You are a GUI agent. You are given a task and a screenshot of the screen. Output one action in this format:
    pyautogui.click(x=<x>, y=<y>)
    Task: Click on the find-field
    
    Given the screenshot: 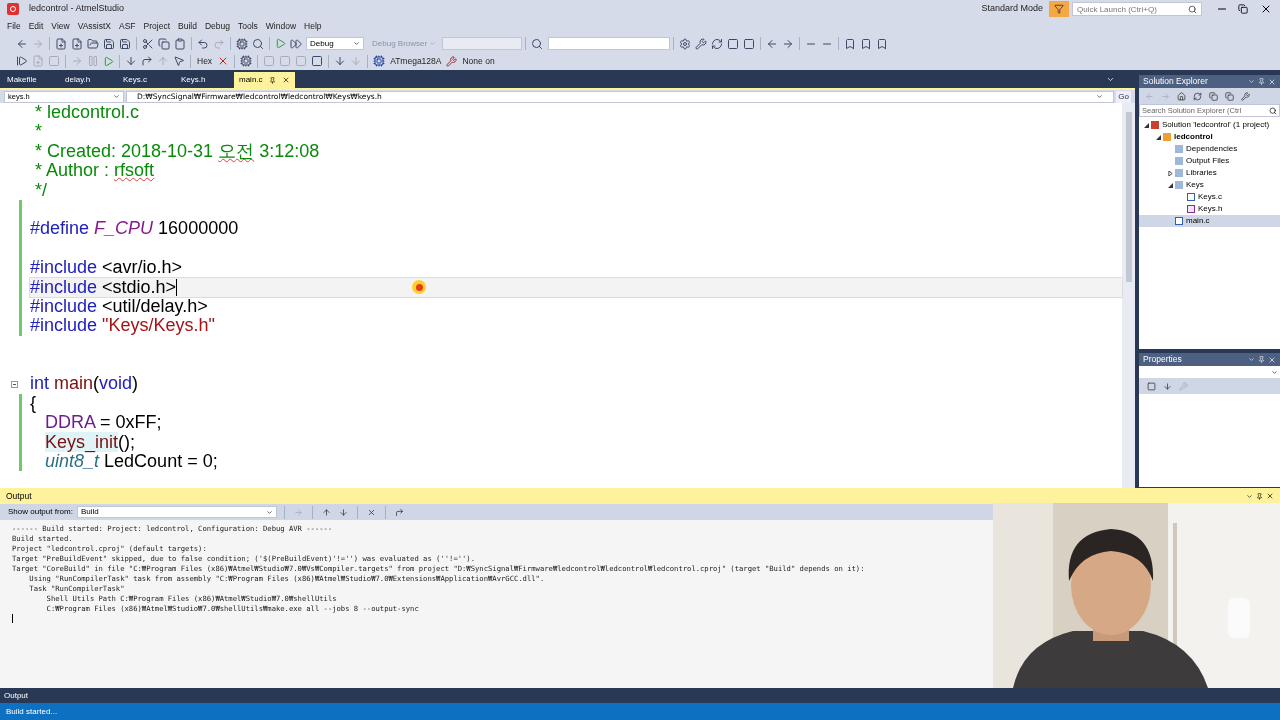 What is the action you would take?
    pyautogui.click(x=609, y=43)
    